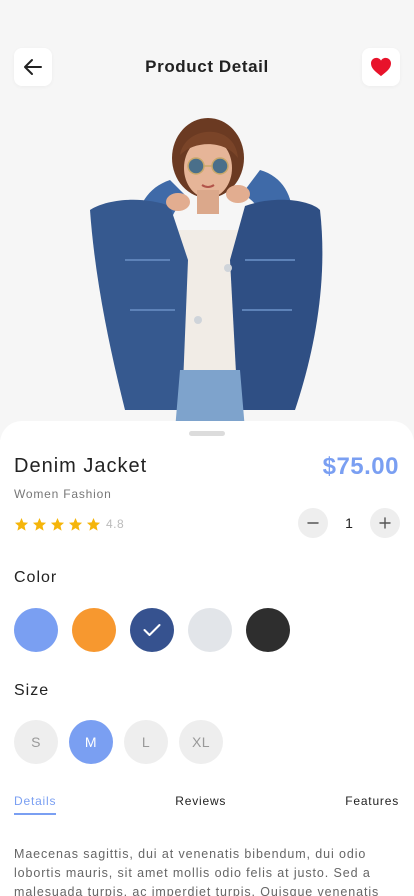 The width and height of the screenshot is (414, 896). I want to click on back-button, so click(33, 67).